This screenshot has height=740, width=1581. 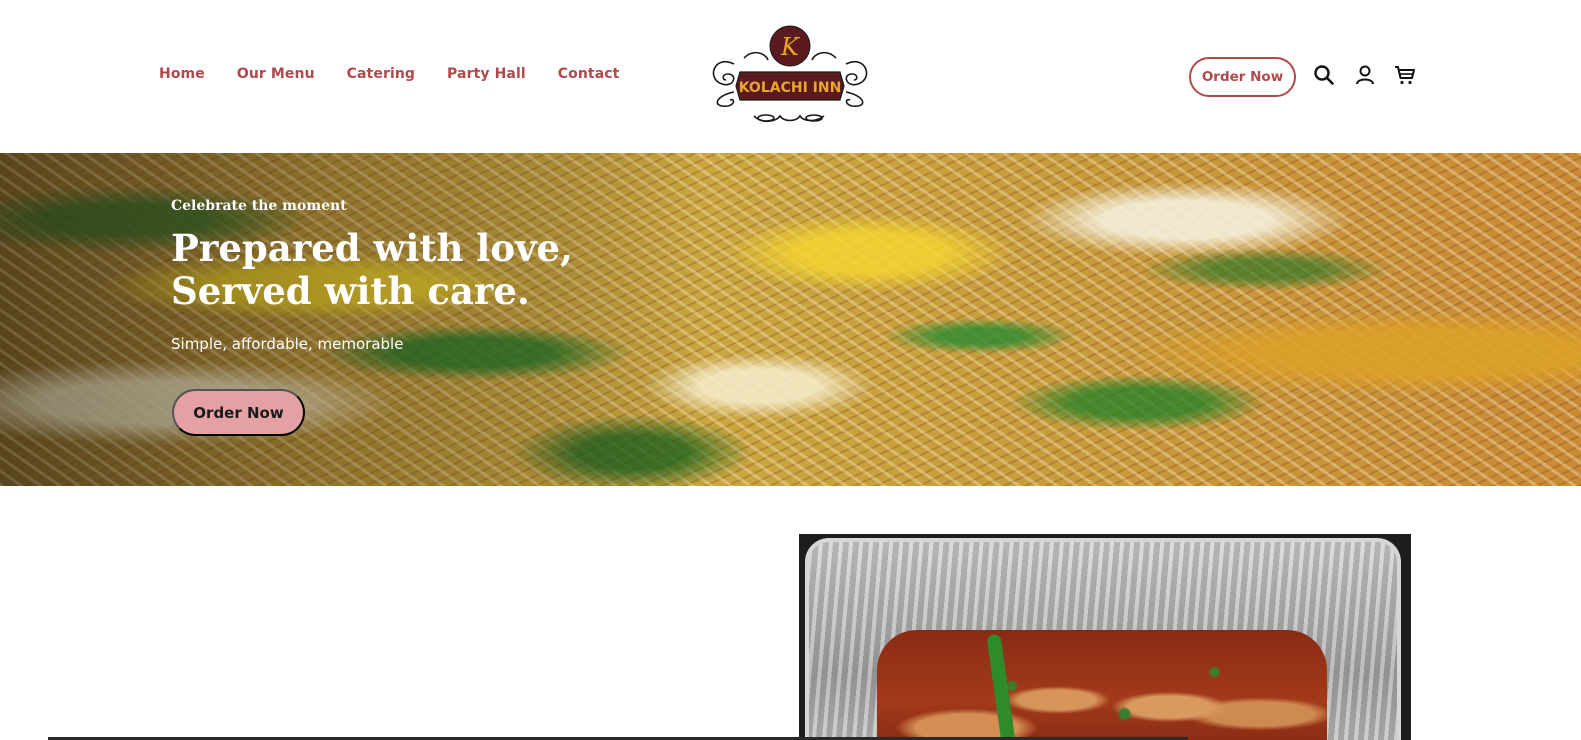 I want to click on nav-our-menu: Our Menu, so click(x=276, y=74).